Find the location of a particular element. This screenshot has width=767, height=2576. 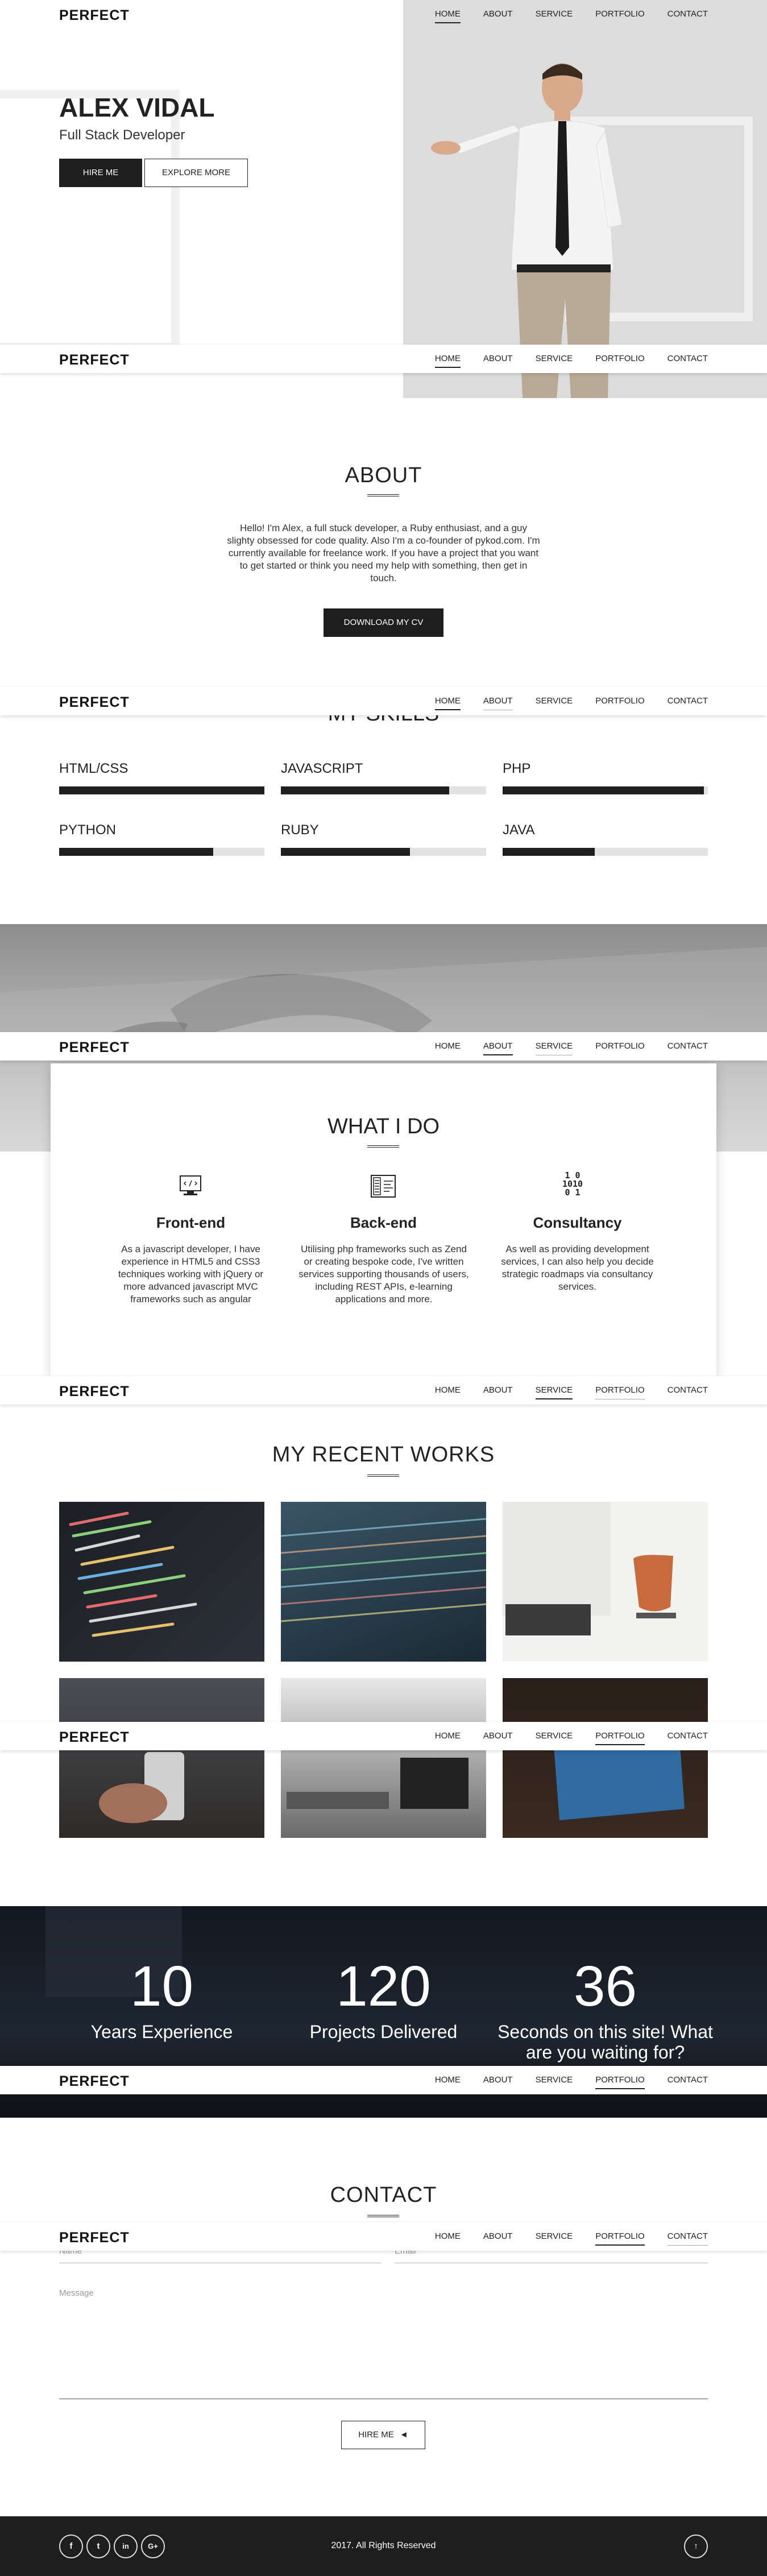

skill-label: RUBY is located at coordinates (300, 830).